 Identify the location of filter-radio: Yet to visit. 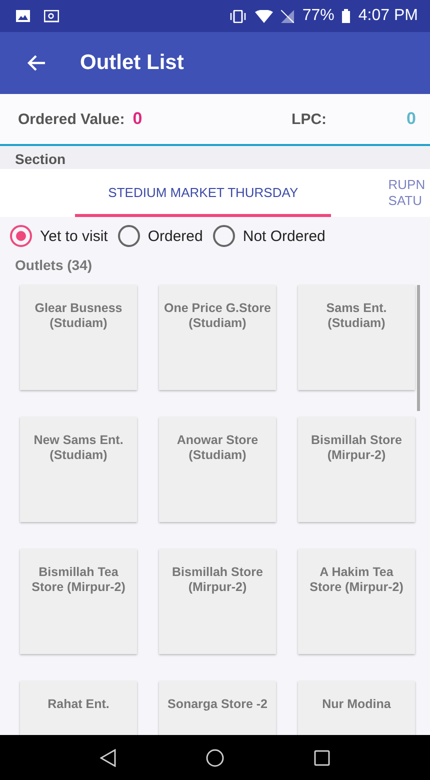
(59, 236).